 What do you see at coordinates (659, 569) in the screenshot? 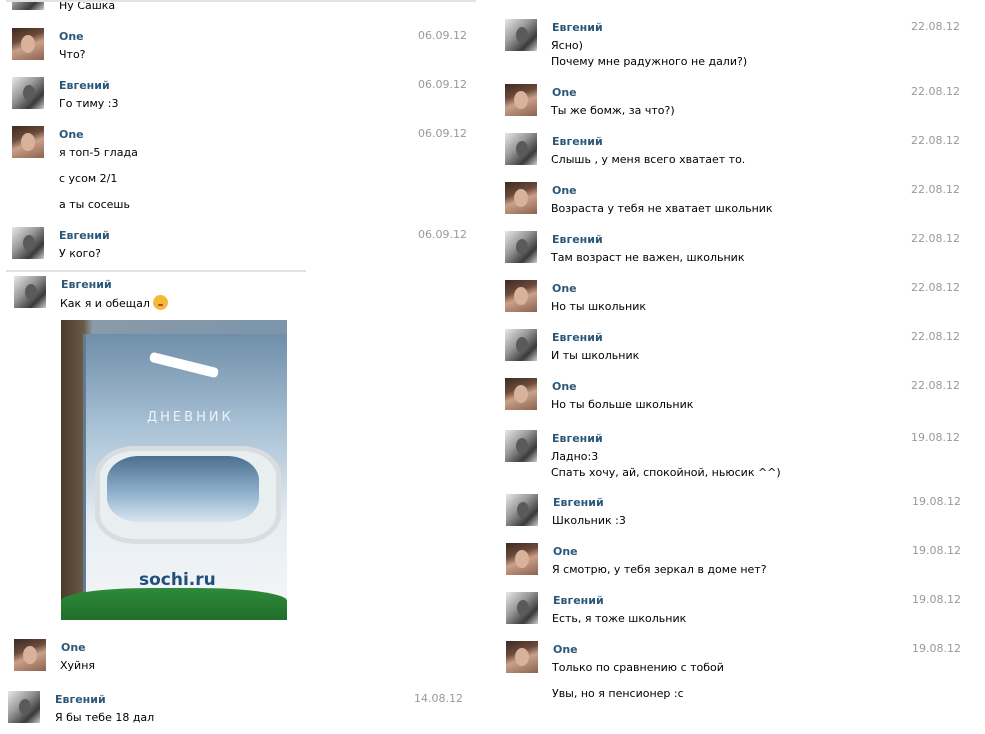
I see `message-text: Я смотрю, у тебя зеркал в доме нет?` at bounding box center [659, 569].